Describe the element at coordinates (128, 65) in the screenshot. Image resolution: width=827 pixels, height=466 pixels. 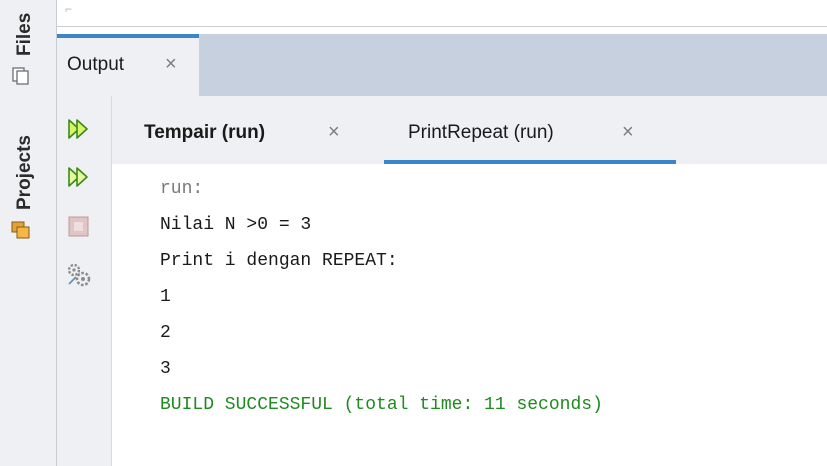
I see `tab-output: Output ×` at that location.